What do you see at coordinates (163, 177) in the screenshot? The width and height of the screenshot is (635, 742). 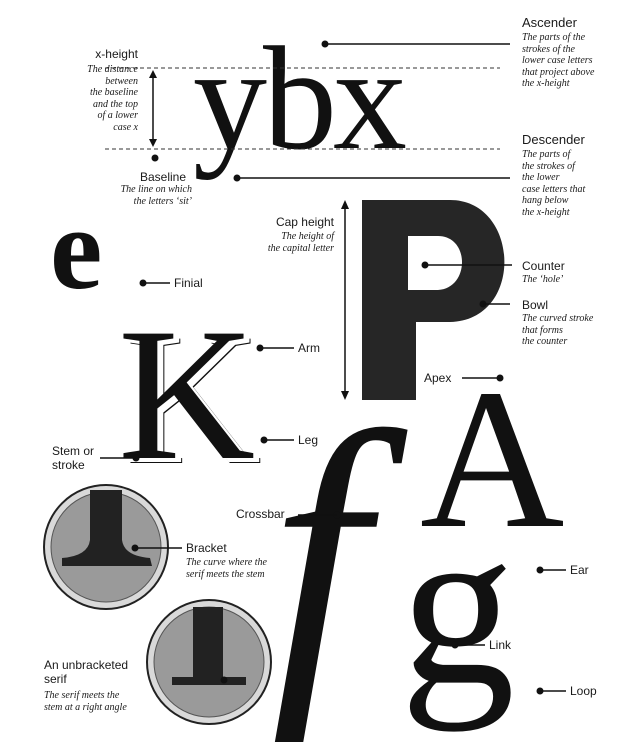 I see `baseline-term: Baseline` at bounding box center [163, 177].